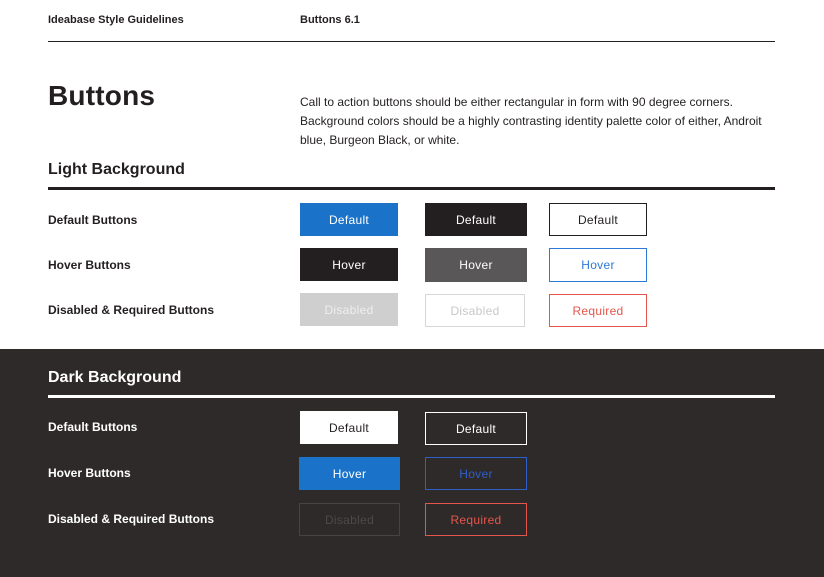 The width and height of the screenshot is (824, 577). Describe the element at coordinates (116, 169) in the screenshot. I see `light-section-title: Light Background` at that location.